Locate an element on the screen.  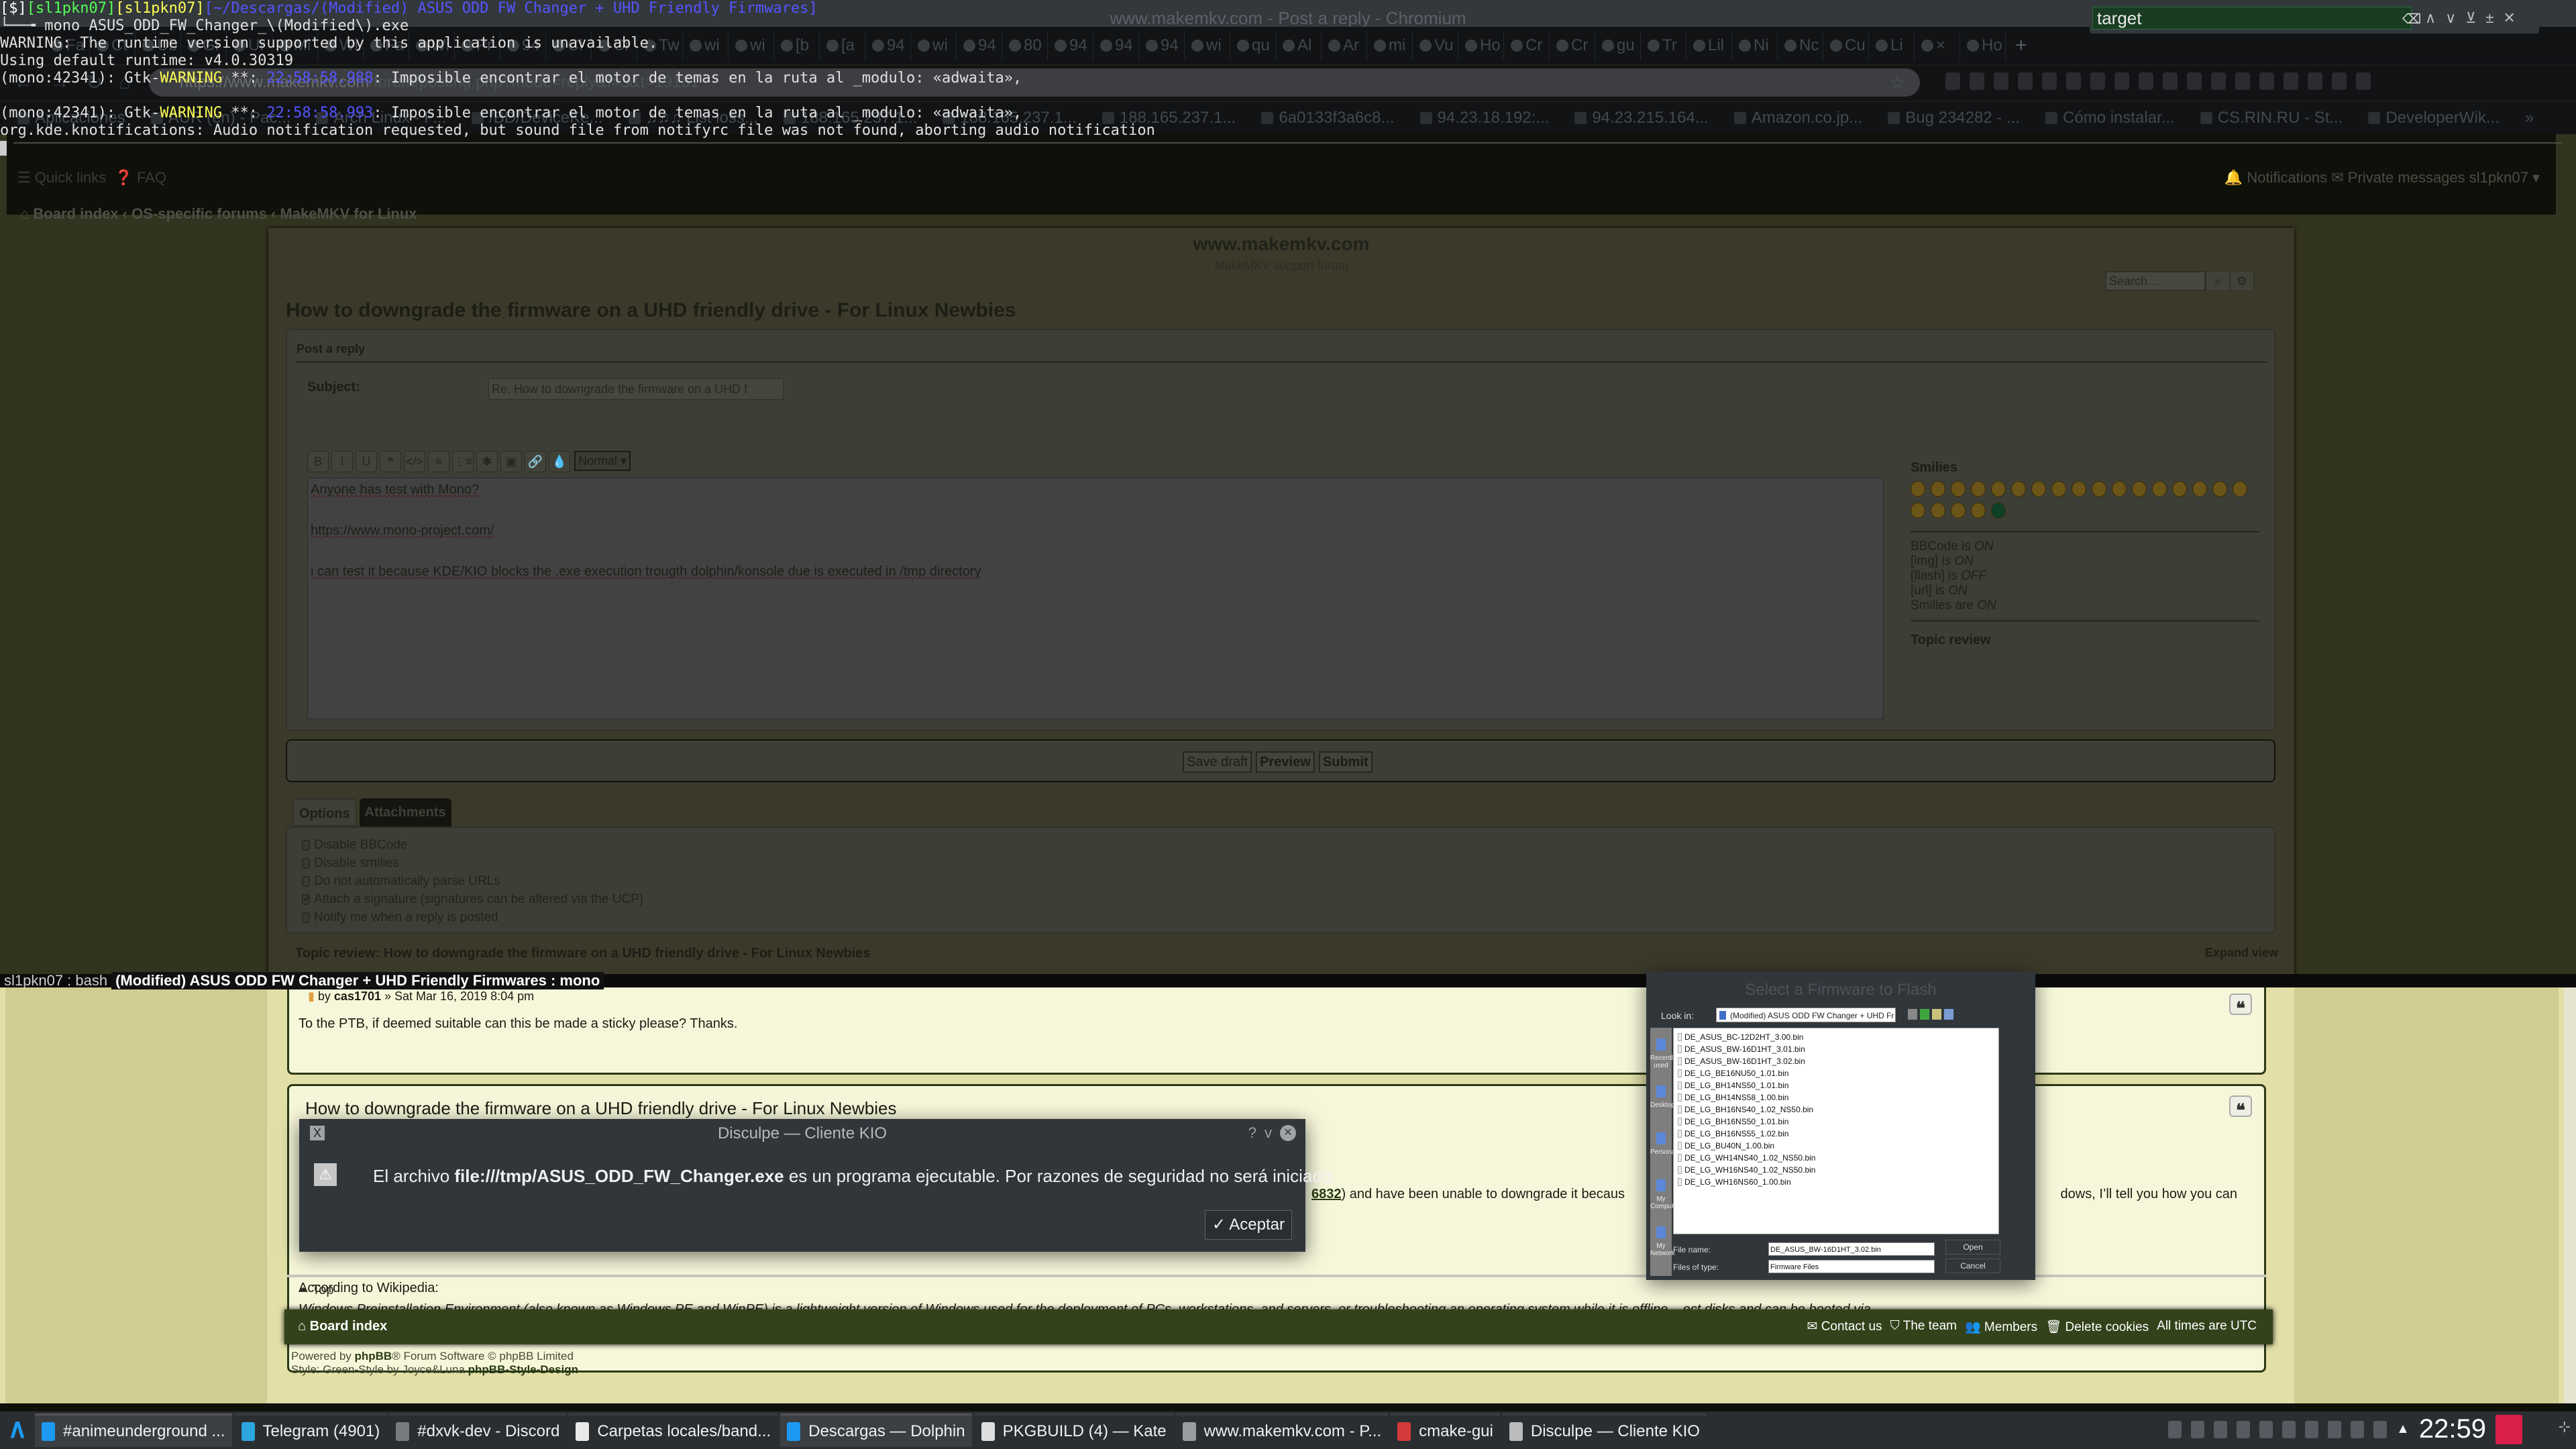
bold-button: B is located at coordinates (318, 461).